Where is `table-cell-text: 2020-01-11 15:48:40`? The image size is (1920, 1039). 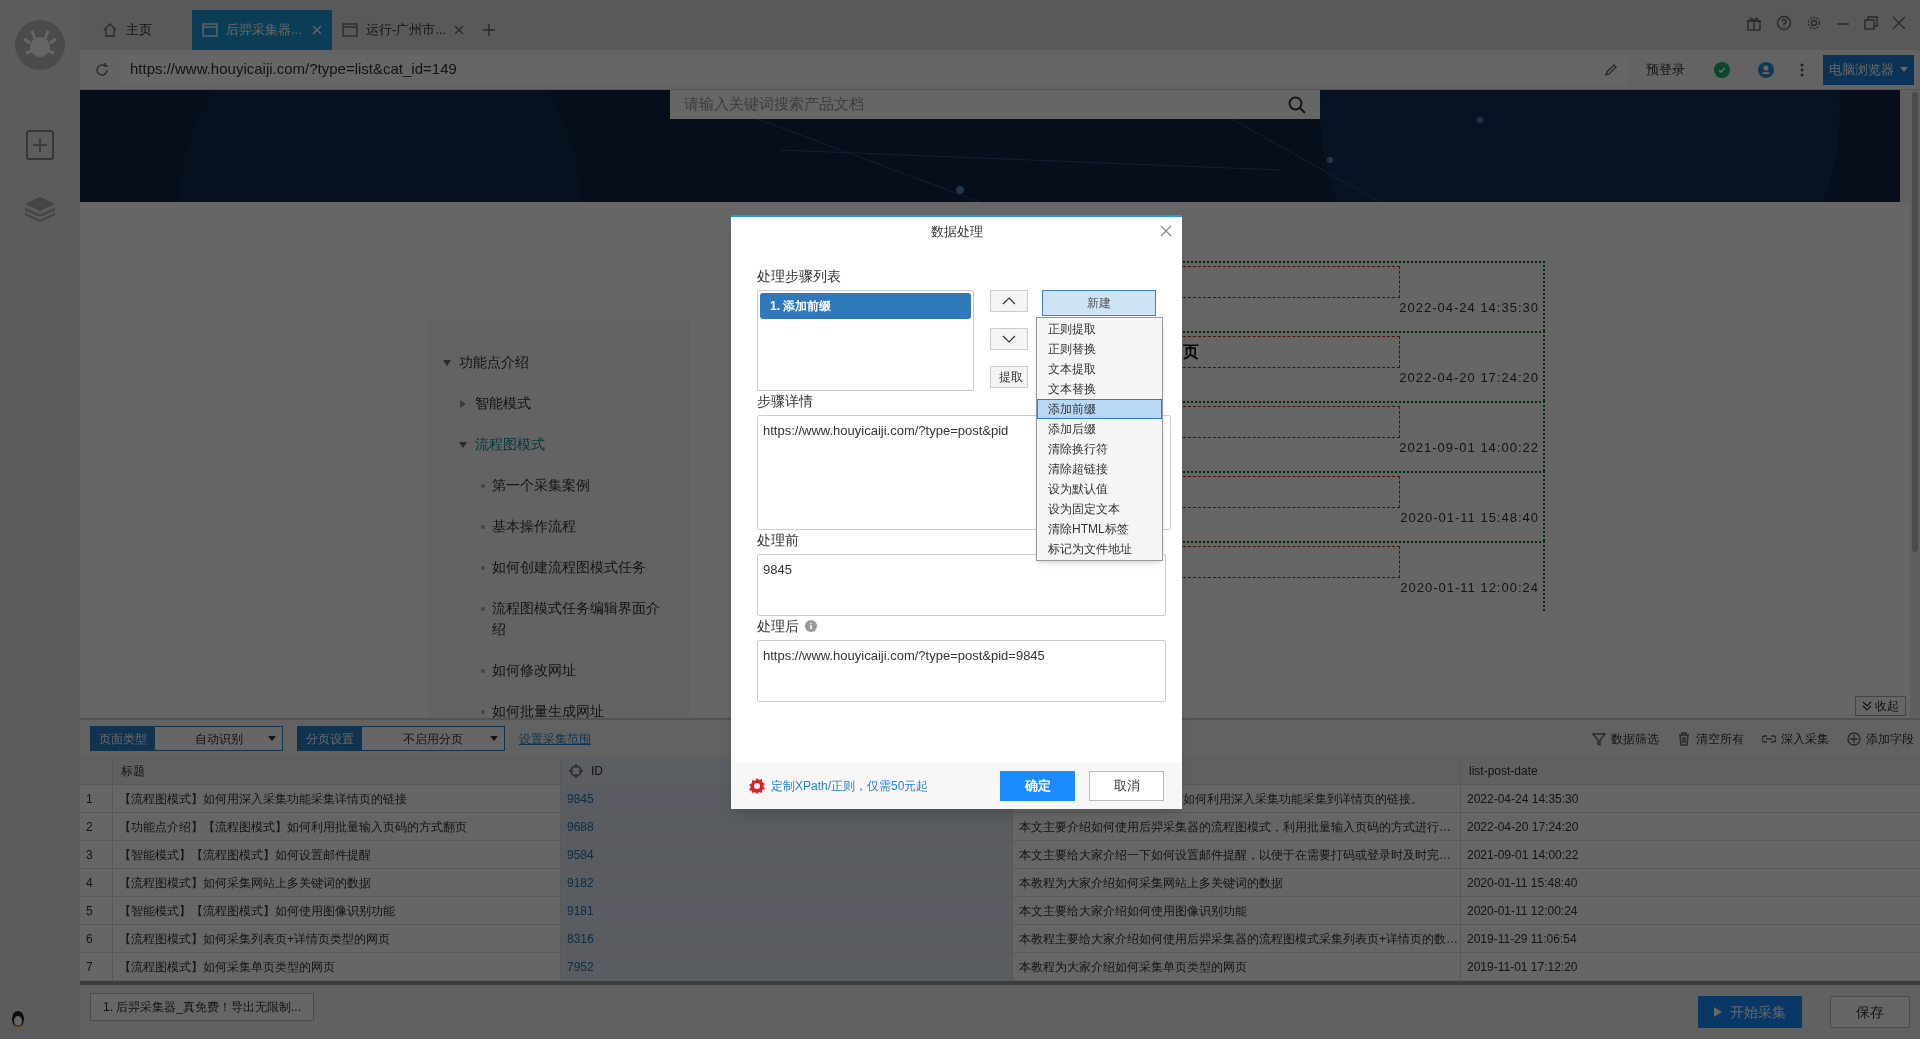
table-cell-text: 2020-01-11 15:48:40 is located at coordinates (1522, 883).